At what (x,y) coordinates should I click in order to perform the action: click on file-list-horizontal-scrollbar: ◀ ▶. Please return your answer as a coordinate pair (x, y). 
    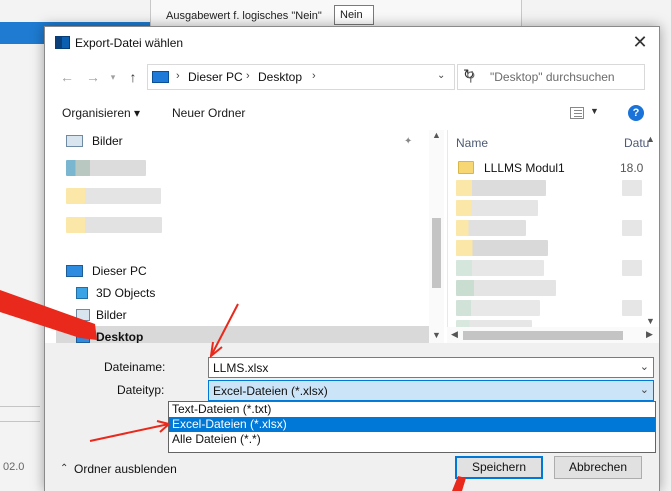
    Looking at the image, I should click on (553, 335).